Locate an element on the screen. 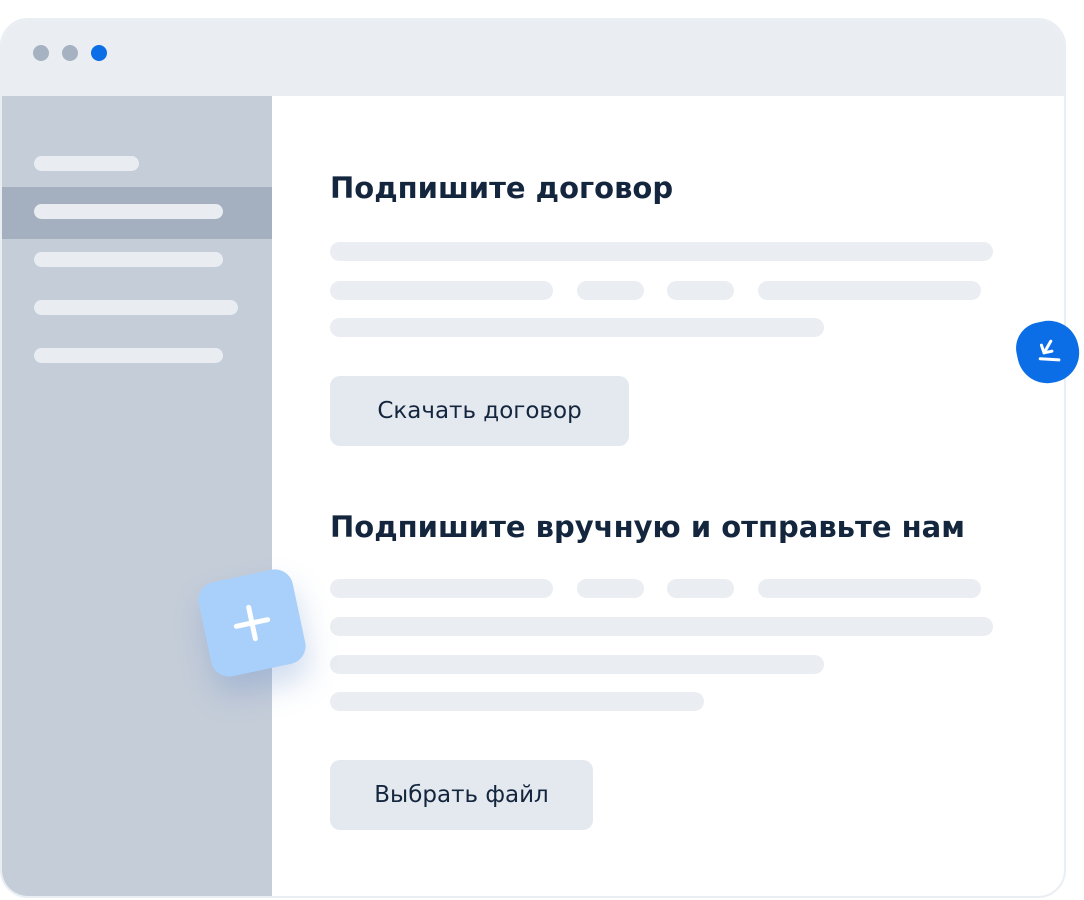  section-heading-sign-manually: Подпишите вручную и отправьте нам is located at coordinates (647, 527).